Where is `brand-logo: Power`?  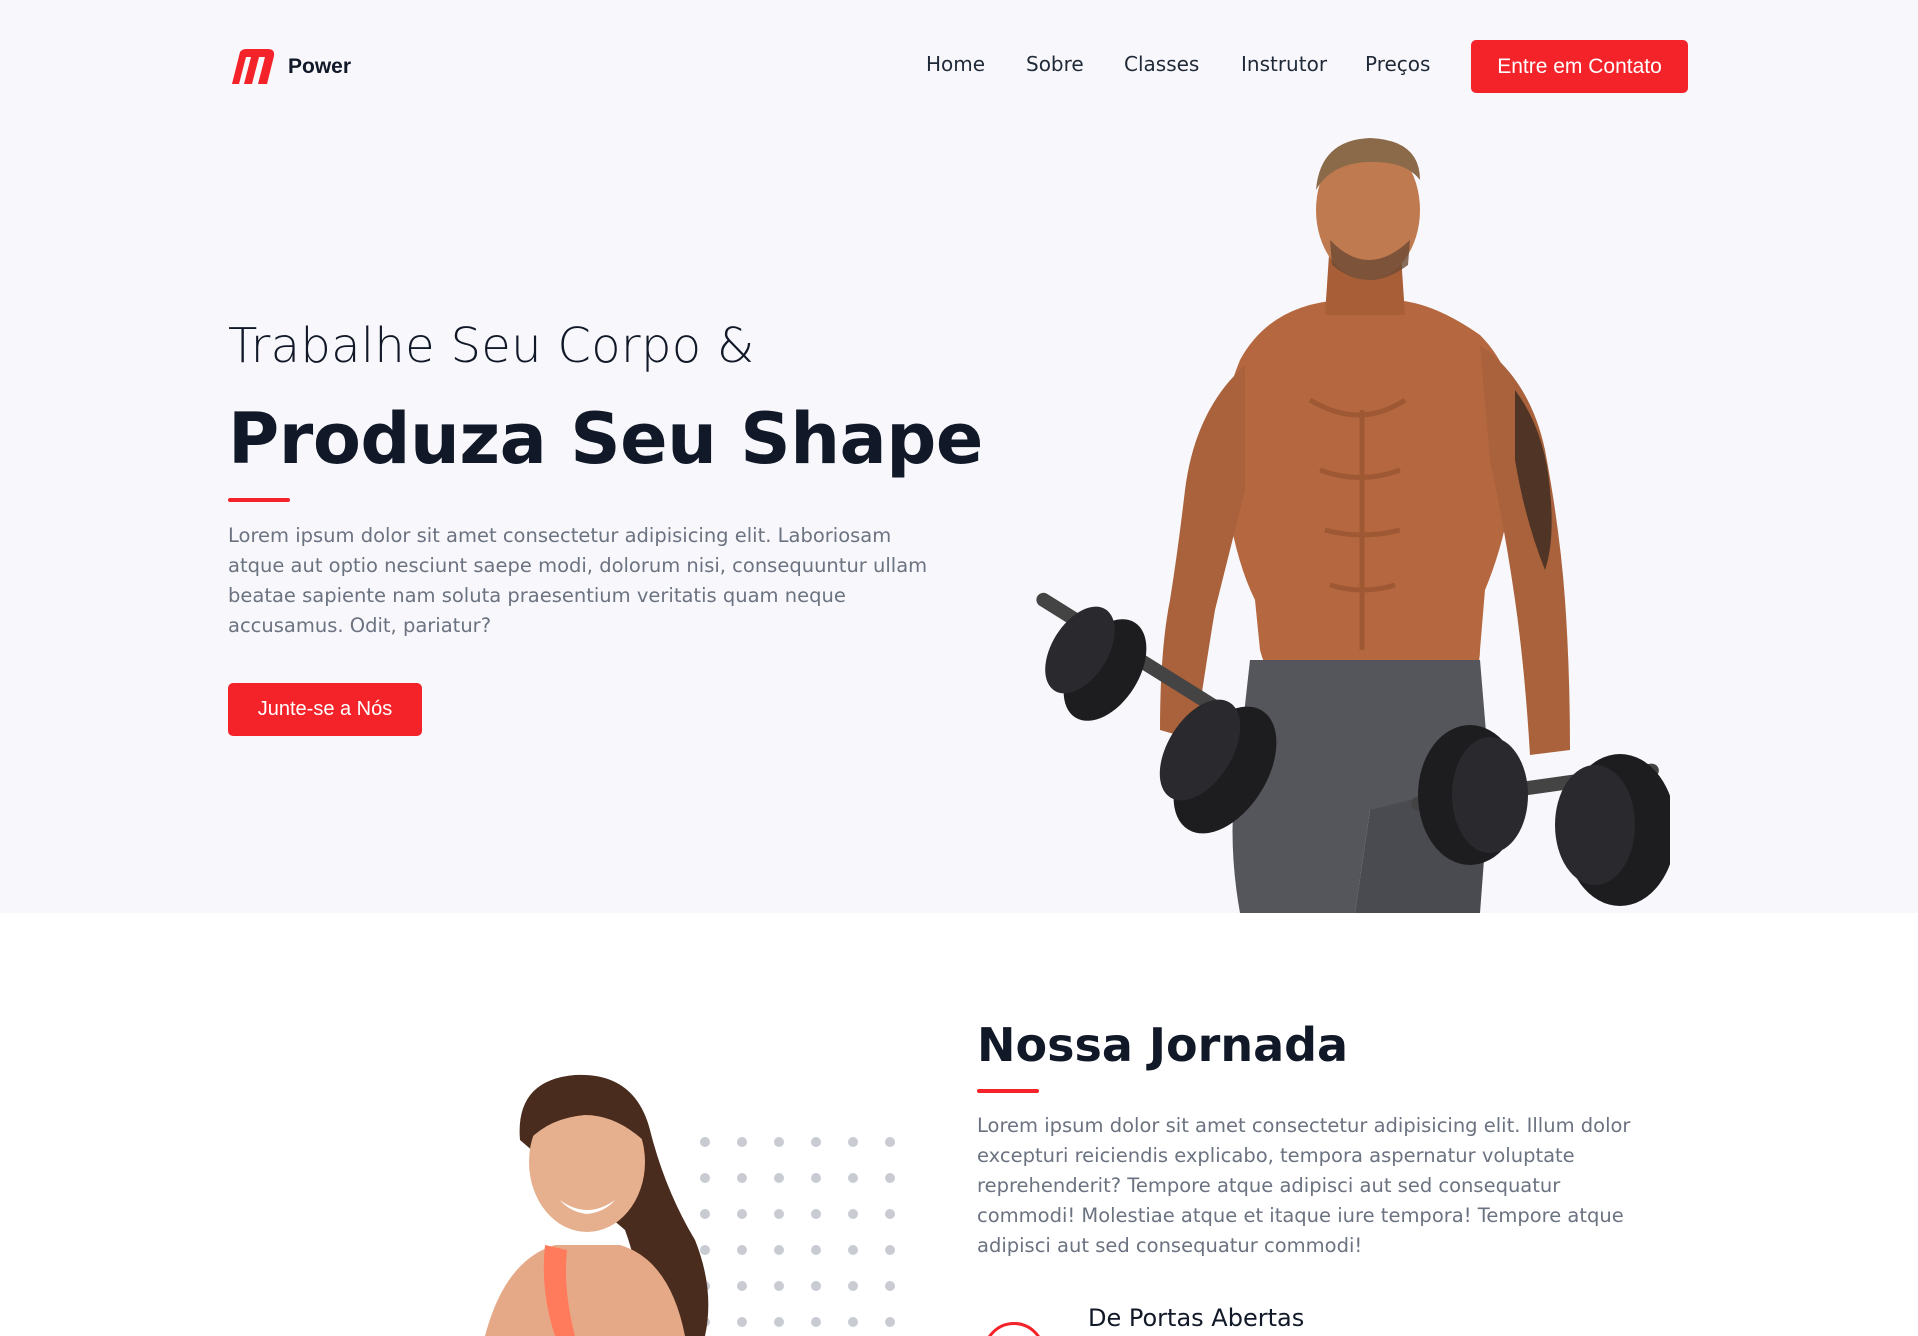 brand-logo: Power is located at coordinates (289, 67).